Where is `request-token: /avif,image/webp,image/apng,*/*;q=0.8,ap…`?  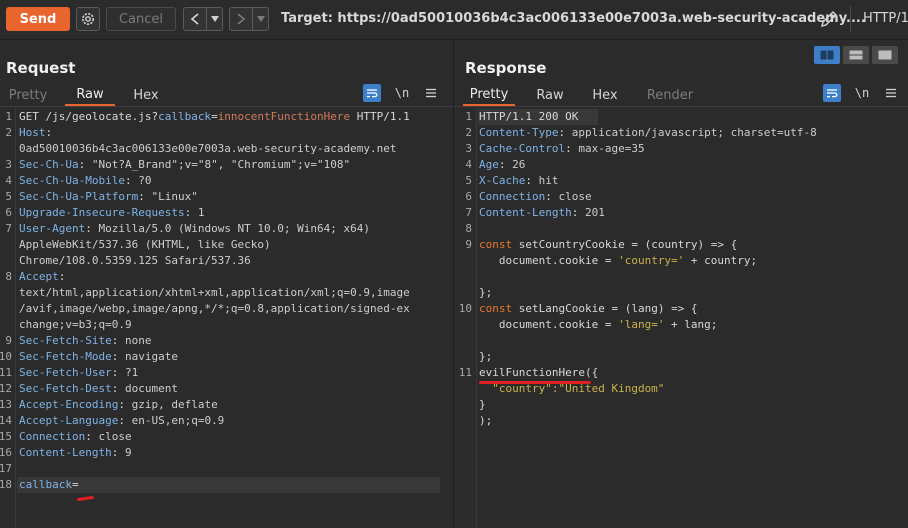 request-token: /avif,image/webp,image/apng,*/*;q=0.8,ap… is located at coordinates (214, 308).